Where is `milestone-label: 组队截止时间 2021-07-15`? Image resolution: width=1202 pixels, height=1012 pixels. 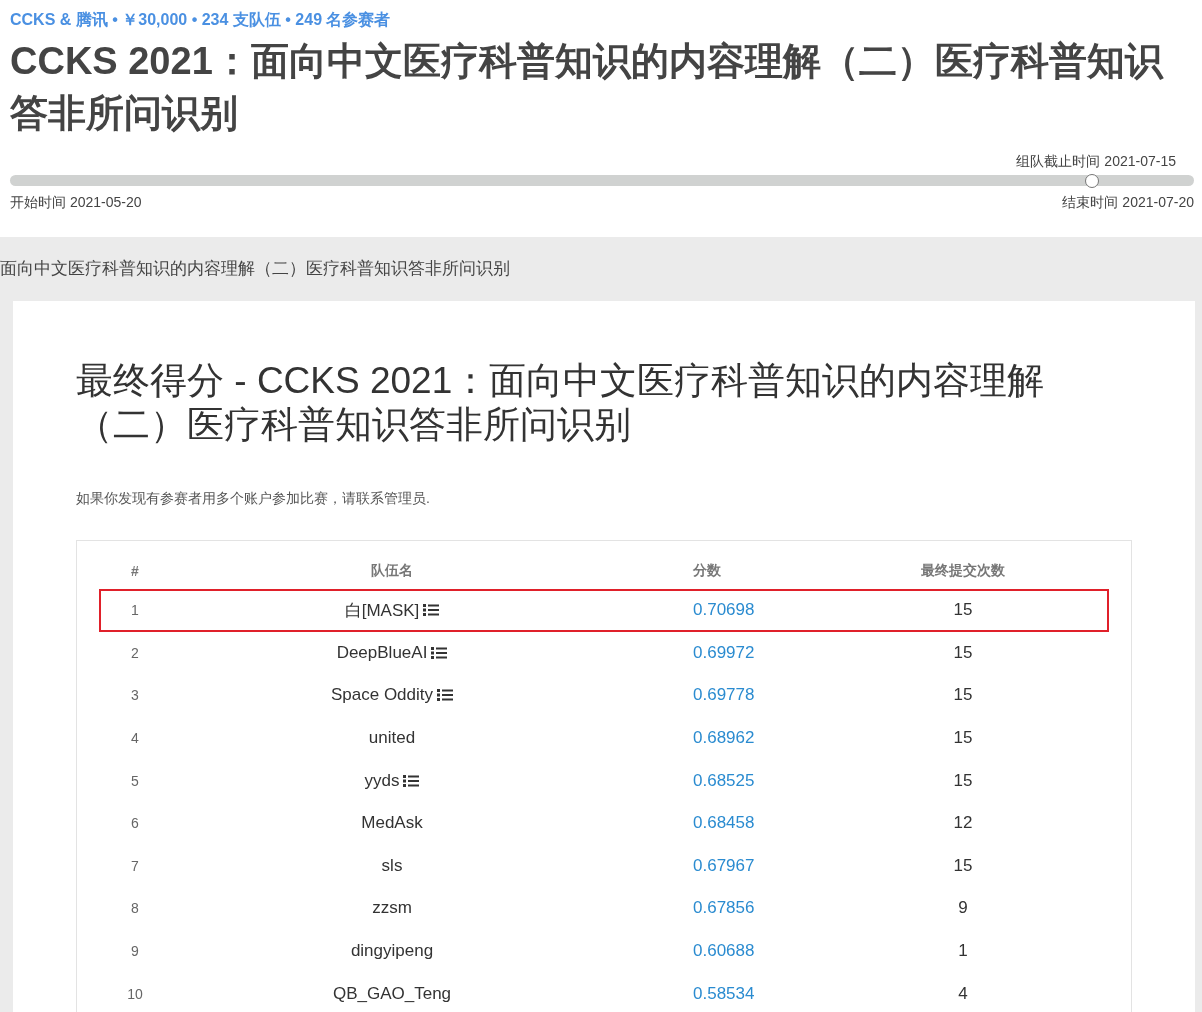
milestone-label: 组队截止时间 2021-07-15 is located at coordinates (1096, 162).